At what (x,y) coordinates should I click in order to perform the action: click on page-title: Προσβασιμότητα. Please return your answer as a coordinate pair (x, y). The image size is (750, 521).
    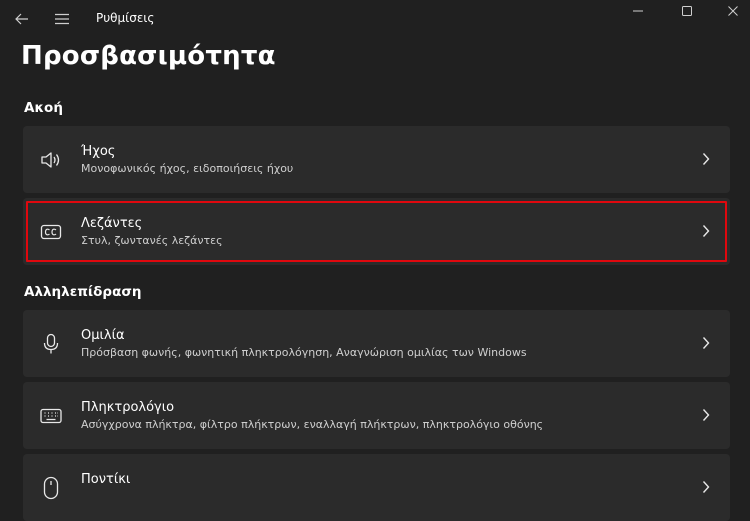
    Looking at the image, I should click on (148, 56).